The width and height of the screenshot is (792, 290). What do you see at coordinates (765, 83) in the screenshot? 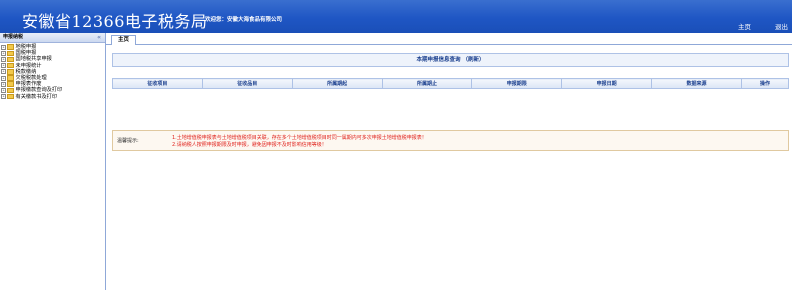
I see `column-header: 操作` at bounding box center [765, 83].